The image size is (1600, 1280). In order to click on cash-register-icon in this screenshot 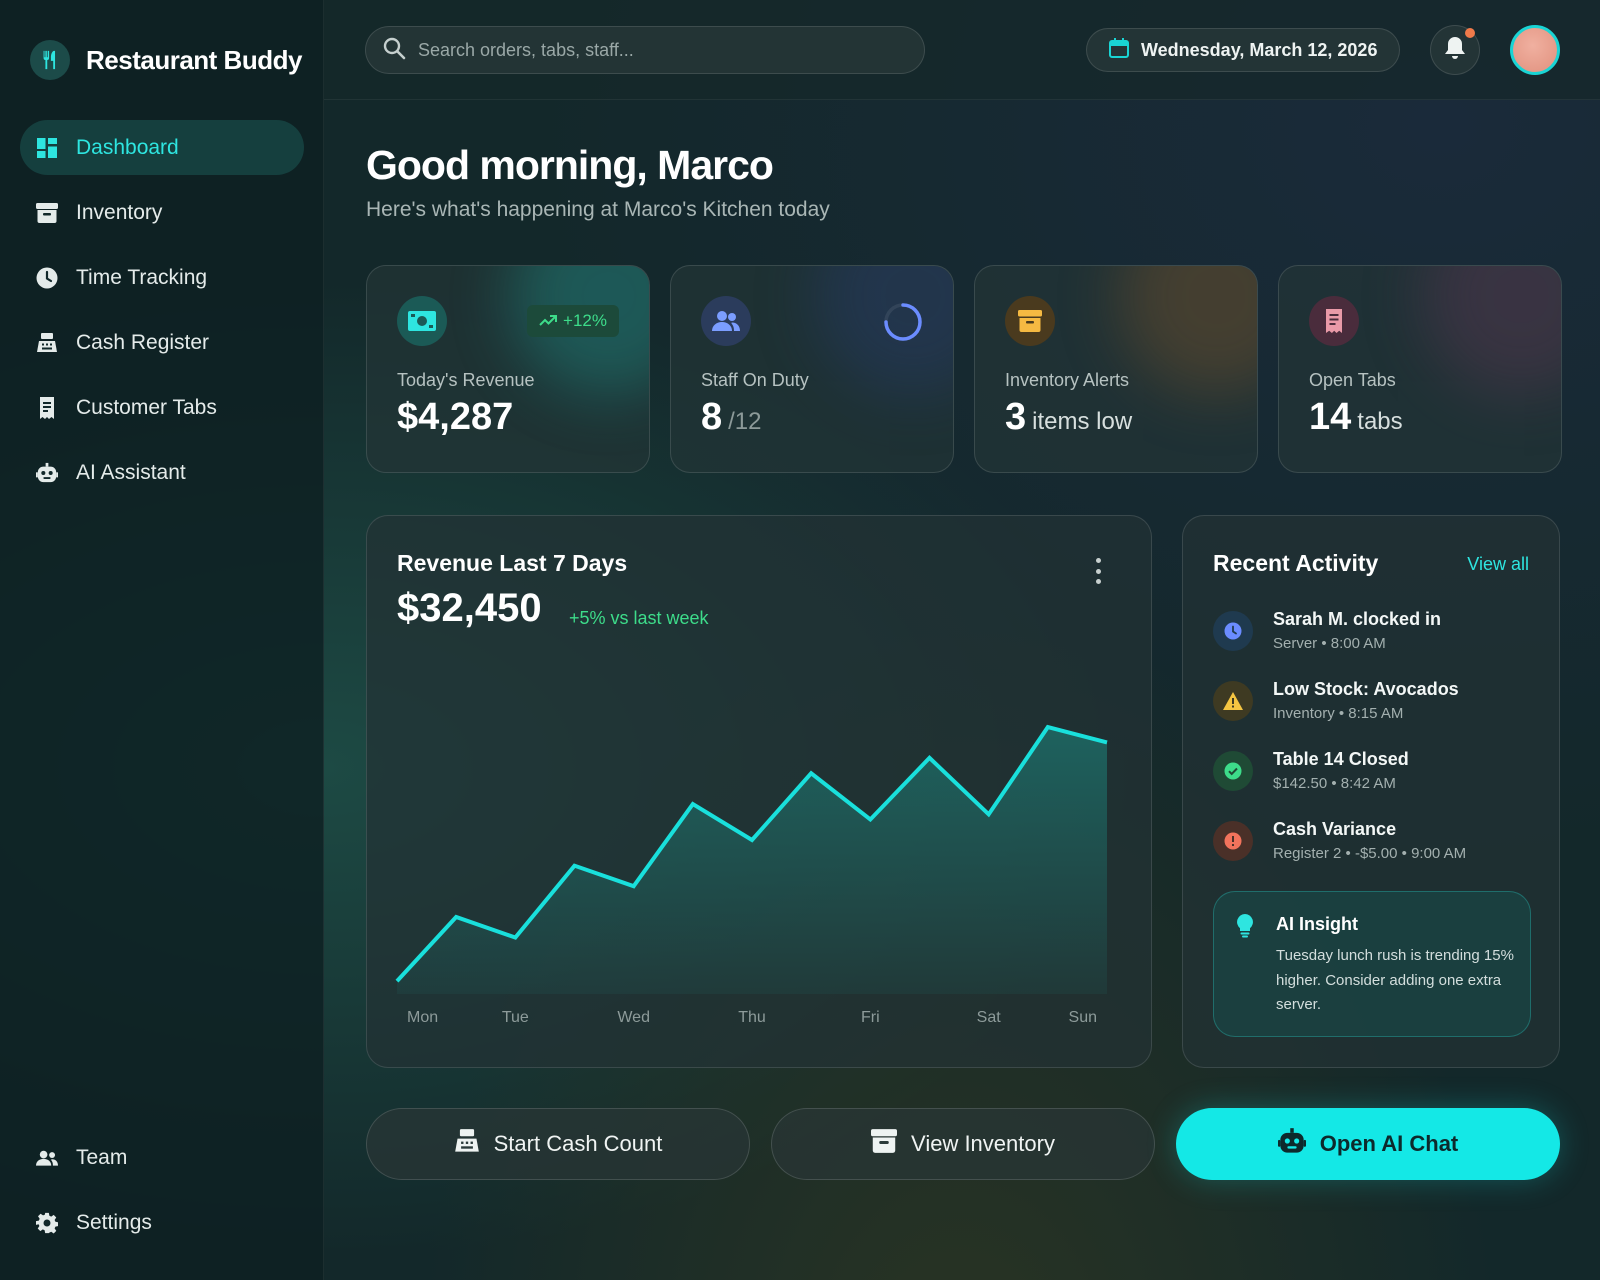, I will do `click(467, 1144)`.